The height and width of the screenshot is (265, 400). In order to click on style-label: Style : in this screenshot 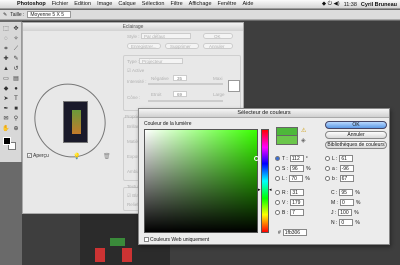, I will do `click(133, 36)`.